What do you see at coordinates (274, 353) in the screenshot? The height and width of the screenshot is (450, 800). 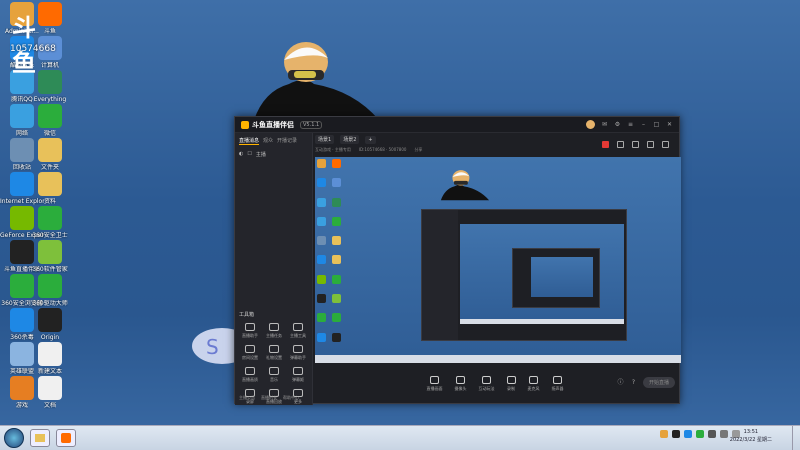 I see `toolbox-item: 礼物设置` at bounding box center [274, 353].